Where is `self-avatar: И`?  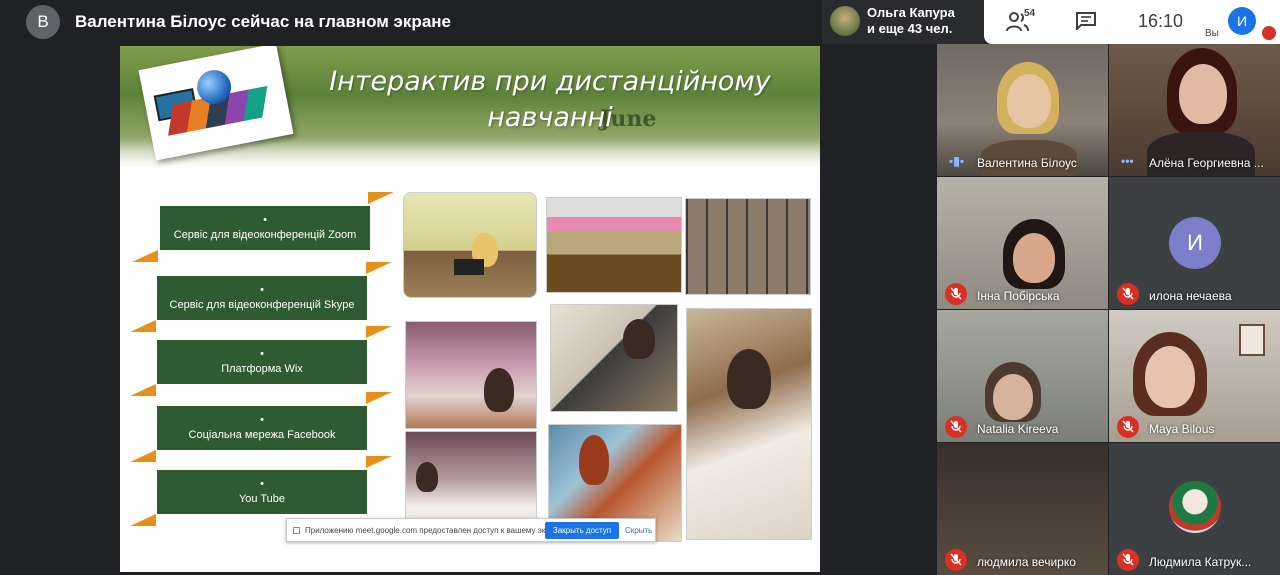
self-avatar: И is located at coordinates (1242, 21).